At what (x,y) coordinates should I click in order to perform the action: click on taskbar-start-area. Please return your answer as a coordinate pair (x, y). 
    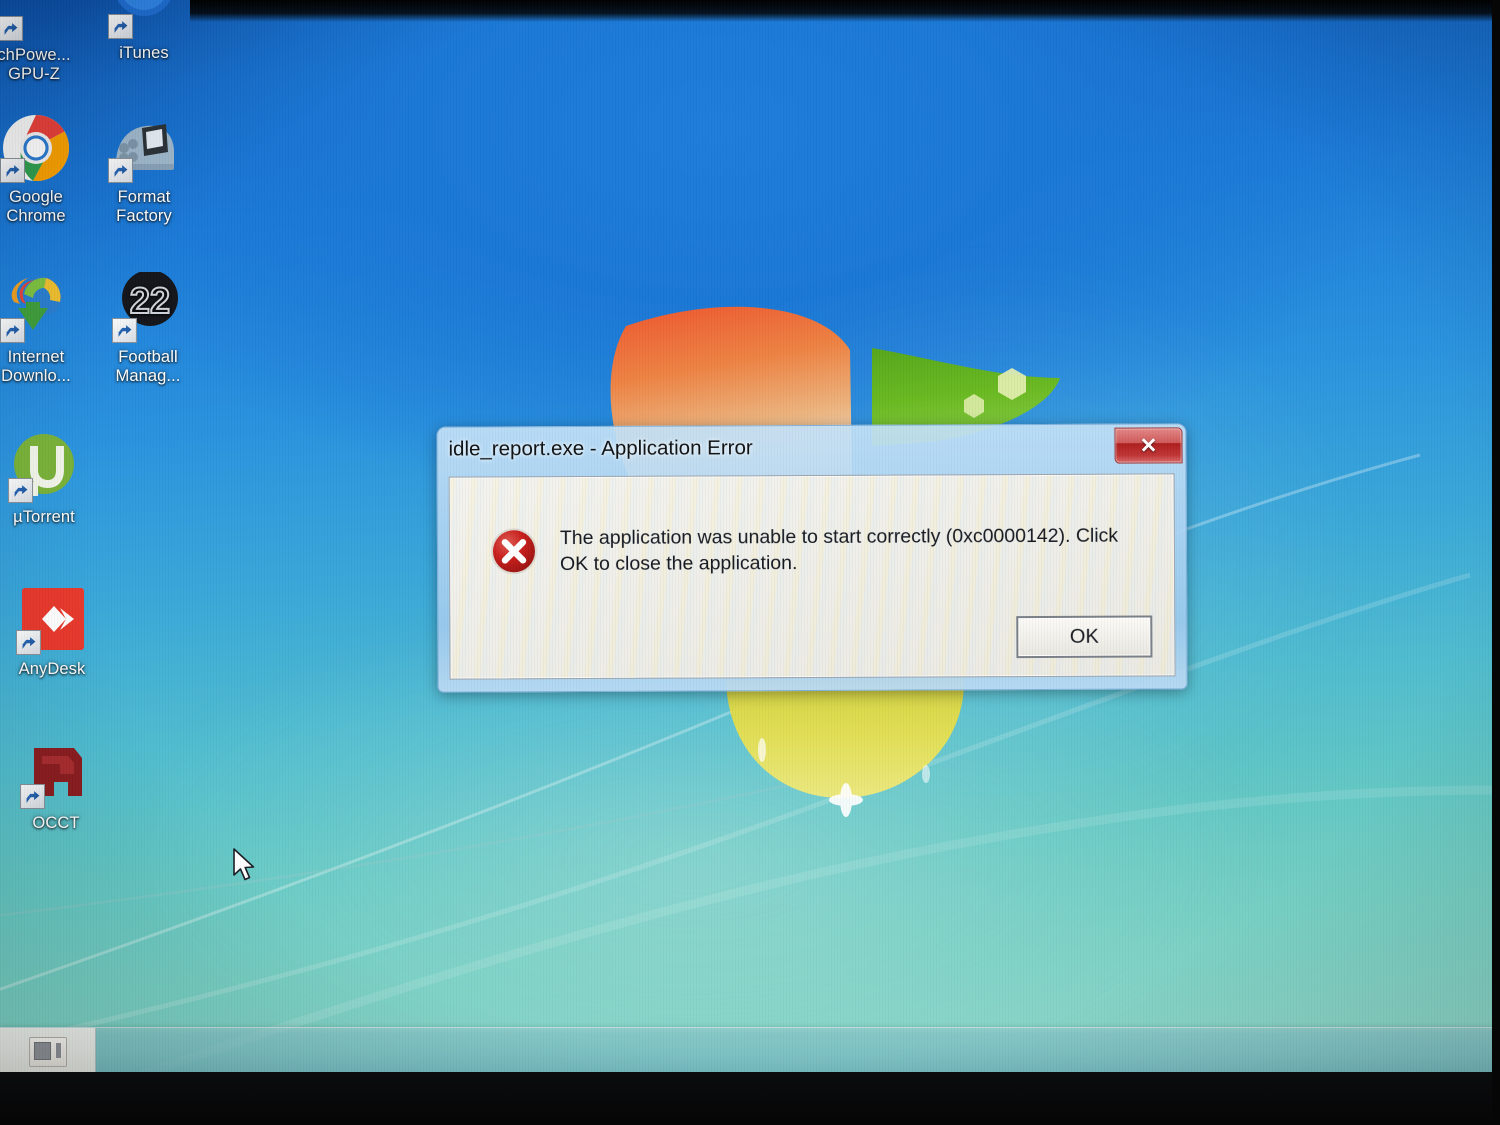
    Looking at the image, I should click on (48, 1051).